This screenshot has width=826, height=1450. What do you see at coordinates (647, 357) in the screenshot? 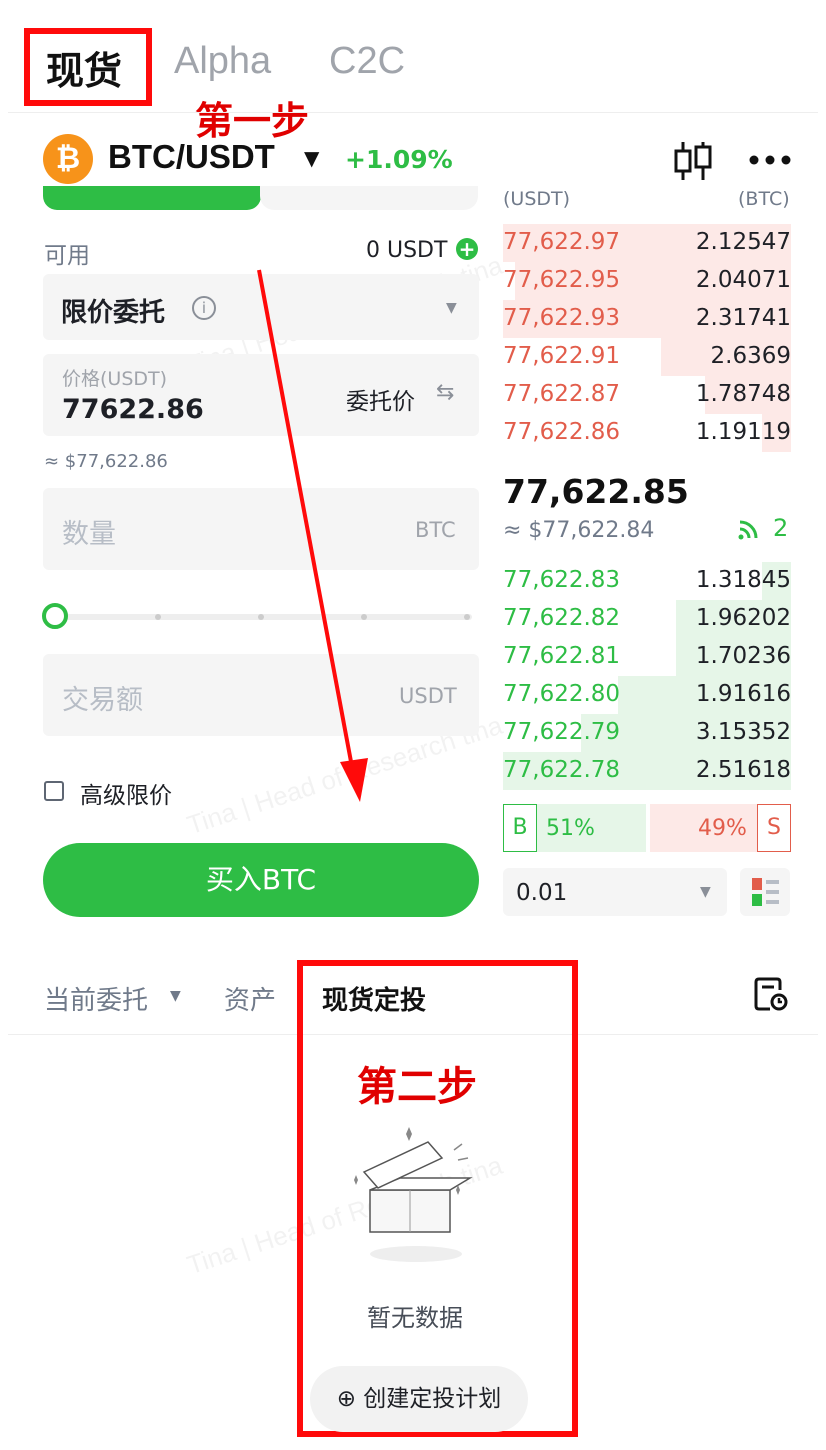
I see `ask-row: 77,622.91 2.6369` at bounding box center [647, 357].